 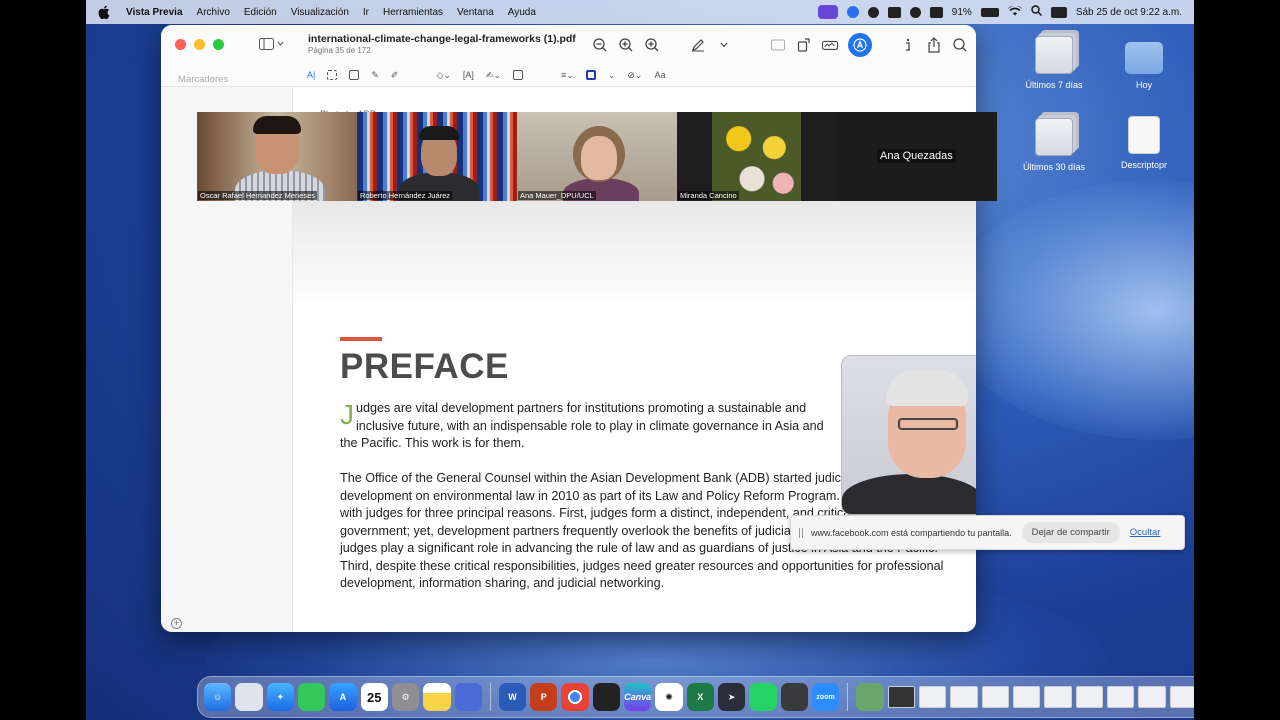 I want to click on shapes-icon: ◇⌄, so click(x=443, y=75).